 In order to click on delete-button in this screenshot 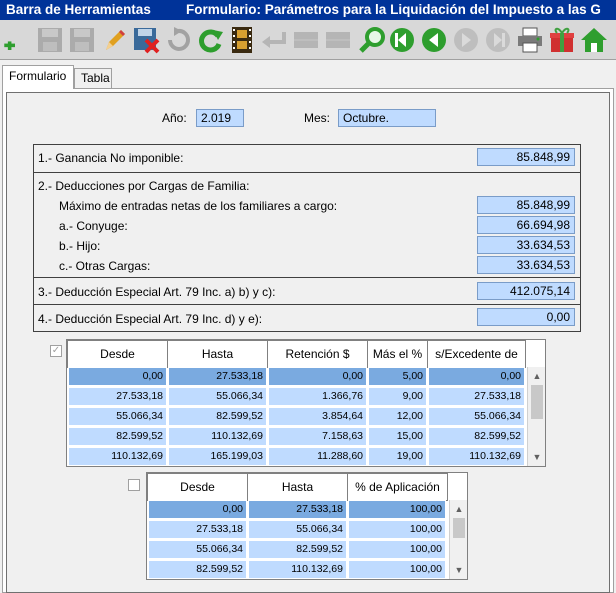, I will do `click(146, 40)`.